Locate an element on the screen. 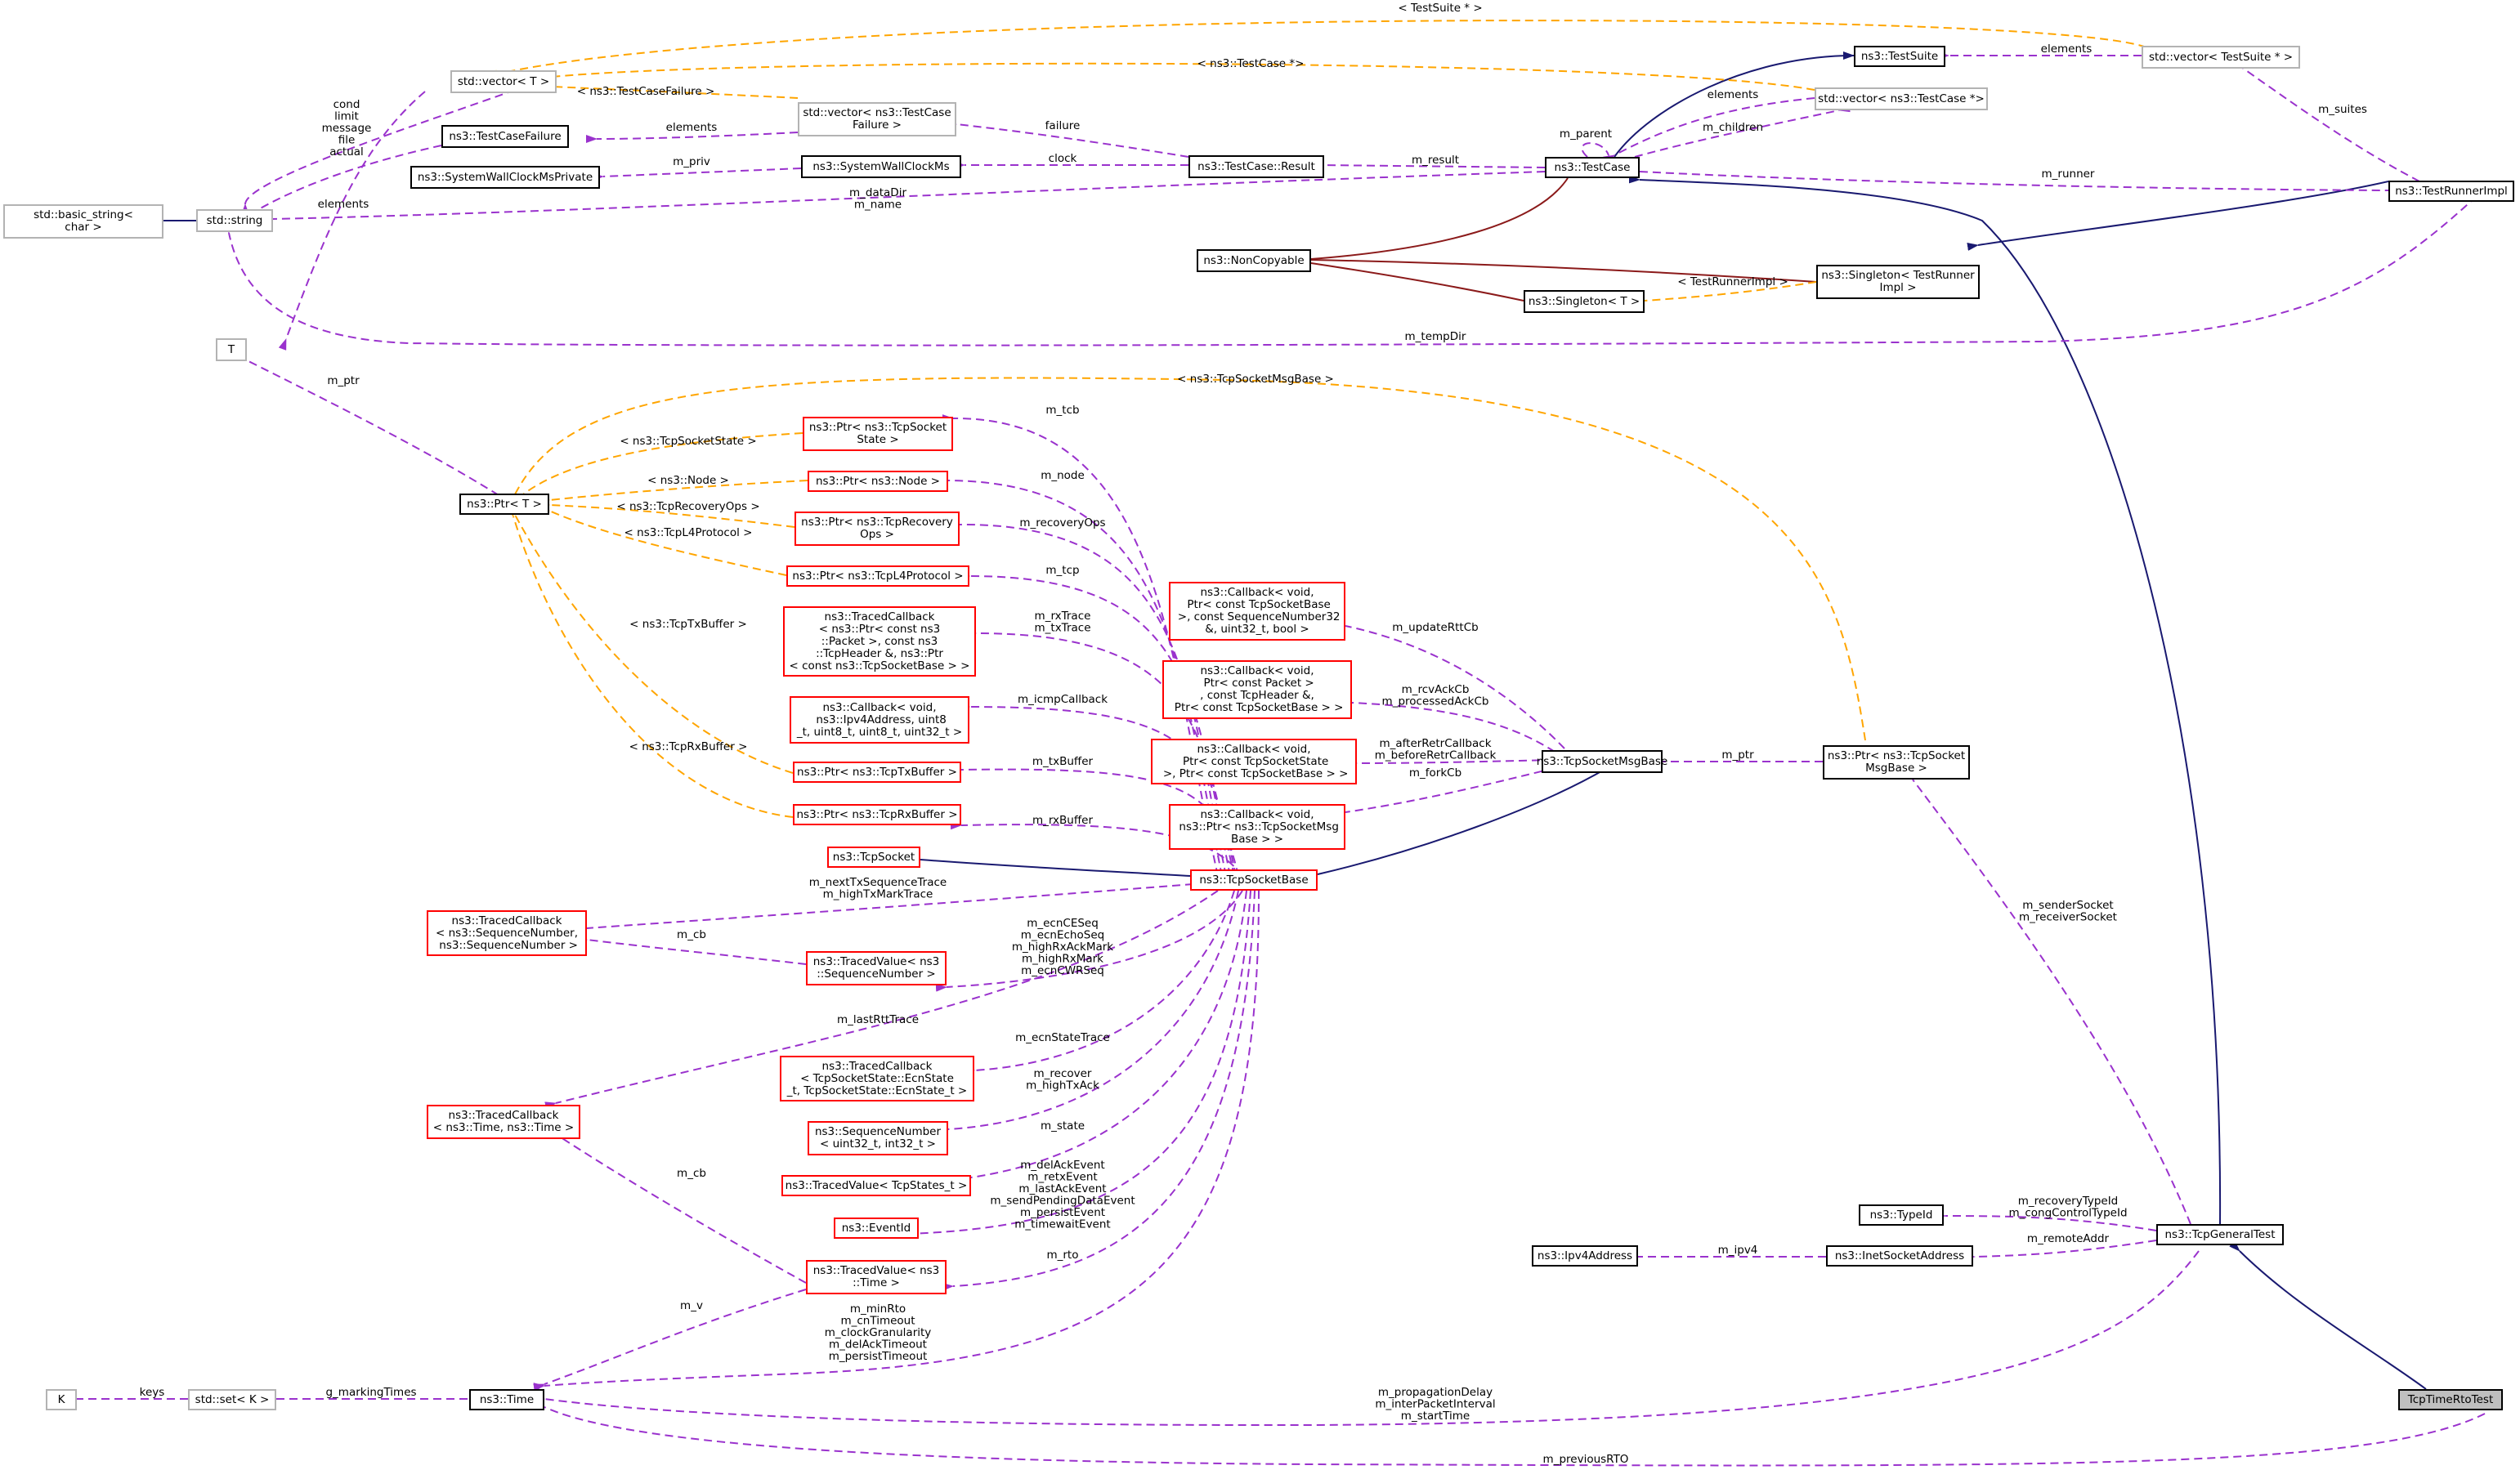  node-ipv4address: ns3::Ipv4Address is located at coordinates (1585, 1256).